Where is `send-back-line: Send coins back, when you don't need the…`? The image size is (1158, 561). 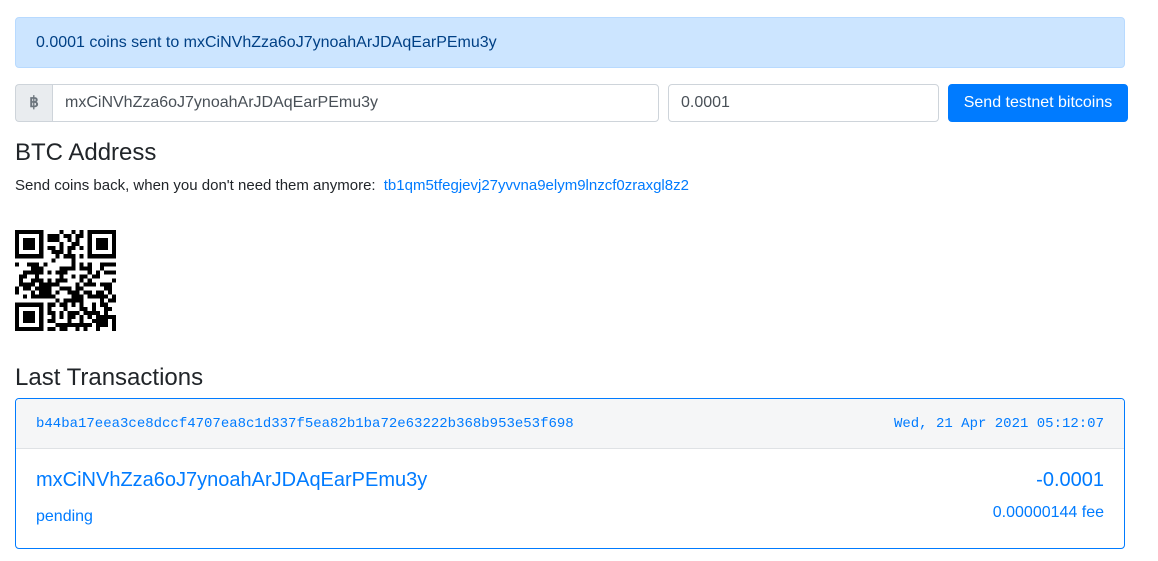 send-back-line: Send coins back, when you don't need the… is located at coordinates (352, 185).